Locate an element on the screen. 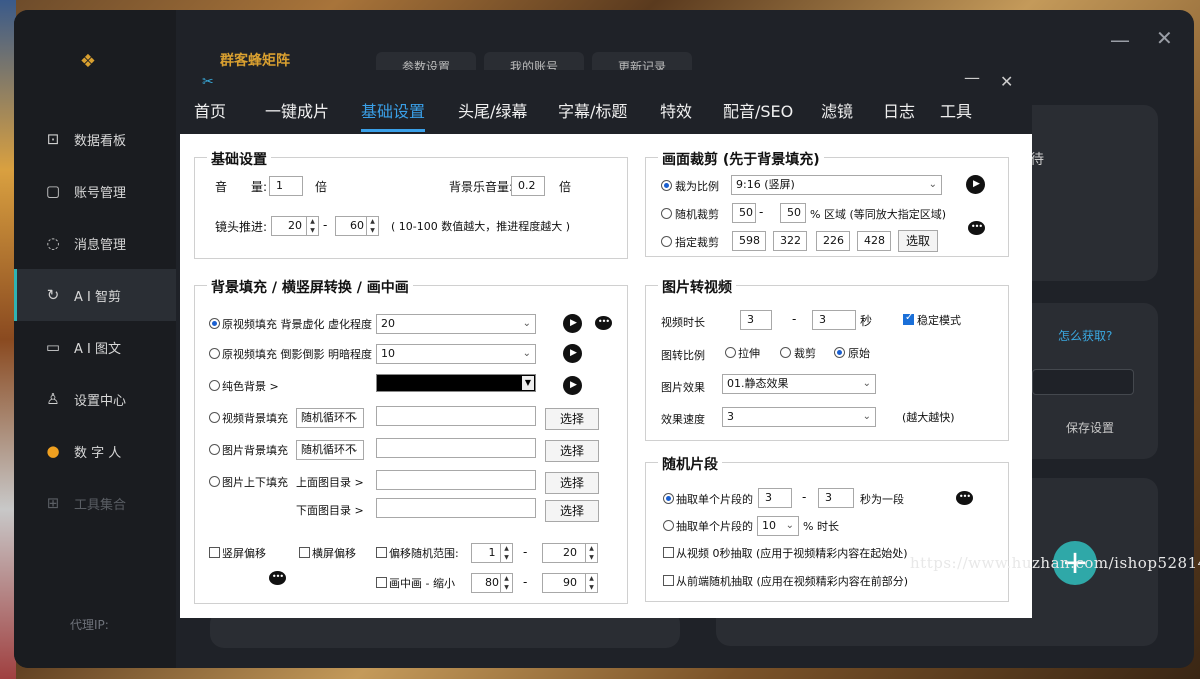 This screenshot has height=679, width=1200. crop-x-input: 598 is located at coordinates (749, 241).